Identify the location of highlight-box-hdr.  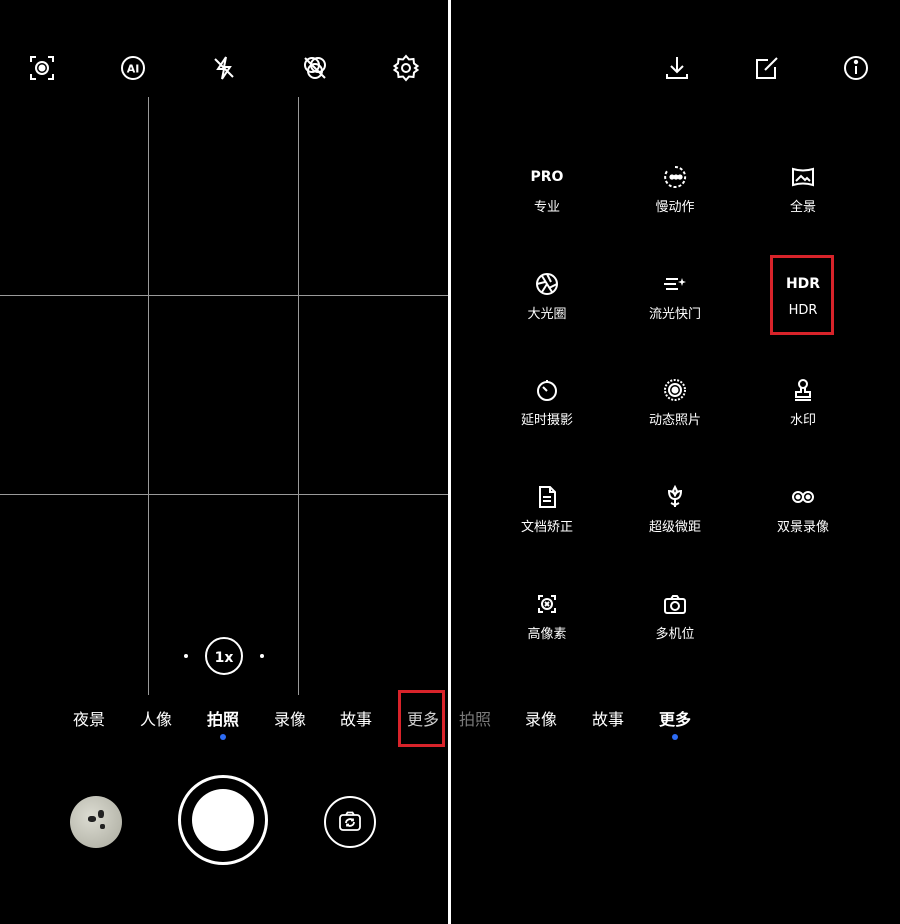
(802, 295).